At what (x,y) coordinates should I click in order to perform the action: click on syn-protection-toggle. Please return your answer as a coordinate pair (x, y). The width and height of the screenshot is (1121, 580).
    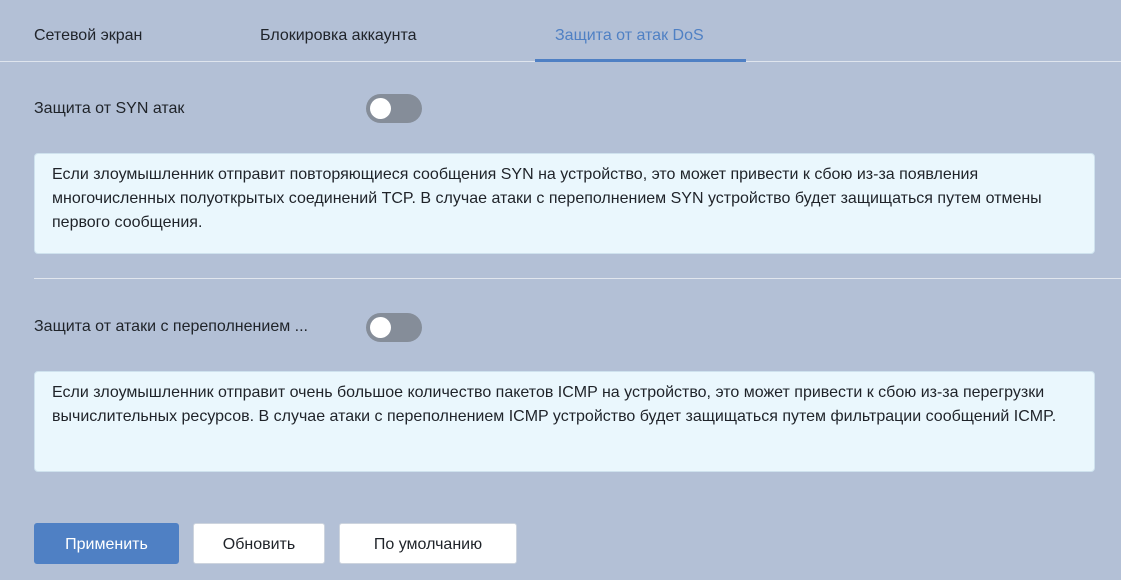
    Looking at the image, I should click on (394, 108).